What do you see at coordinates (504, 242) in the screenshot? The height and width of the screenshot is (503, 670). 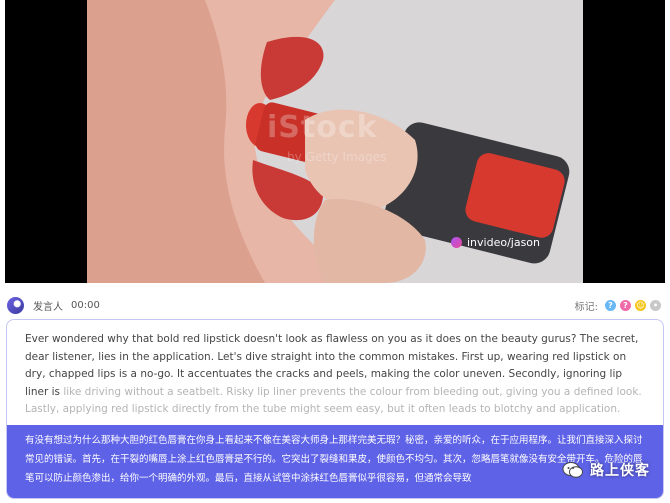 I see `invideo-watermark-text: invideo/jason` at bounding box center [504, 242].